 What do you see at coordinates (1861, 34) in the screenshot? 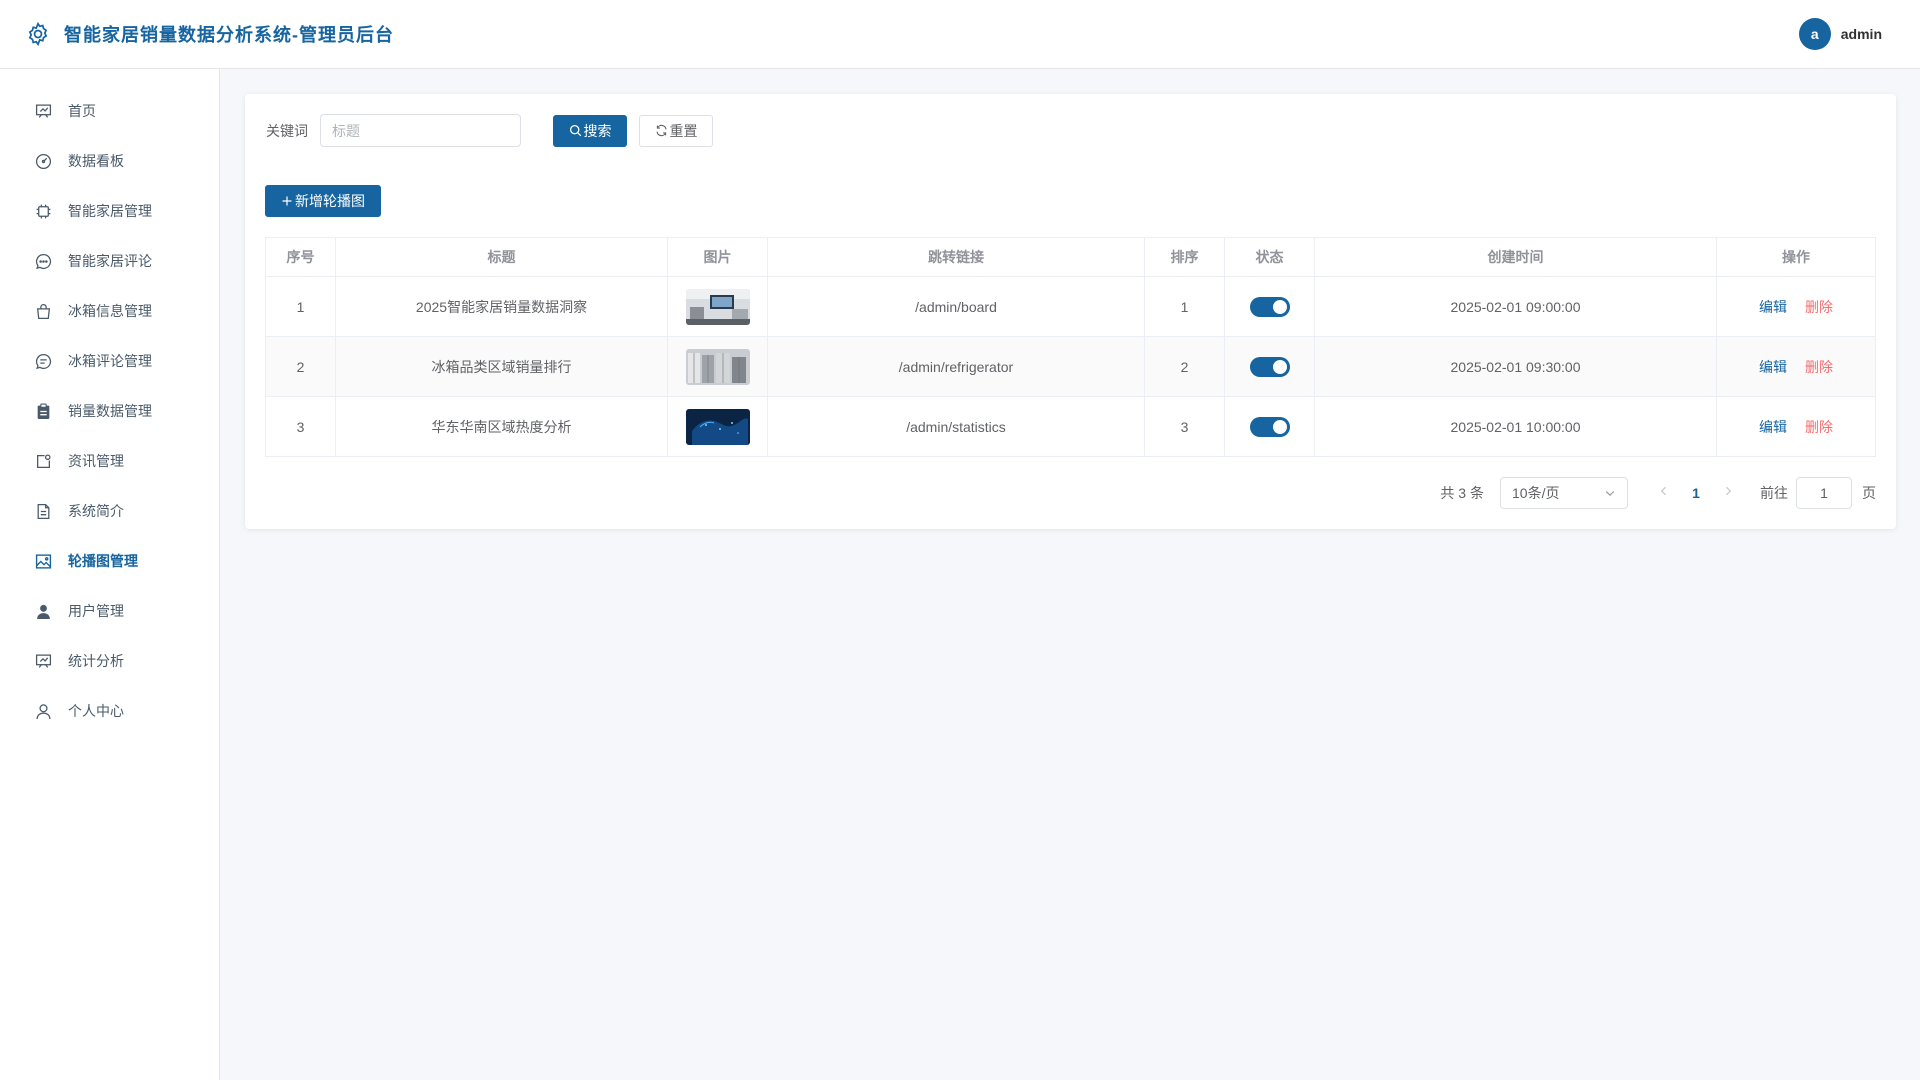
I see `username: admin` at bounding box center [1861, 34].